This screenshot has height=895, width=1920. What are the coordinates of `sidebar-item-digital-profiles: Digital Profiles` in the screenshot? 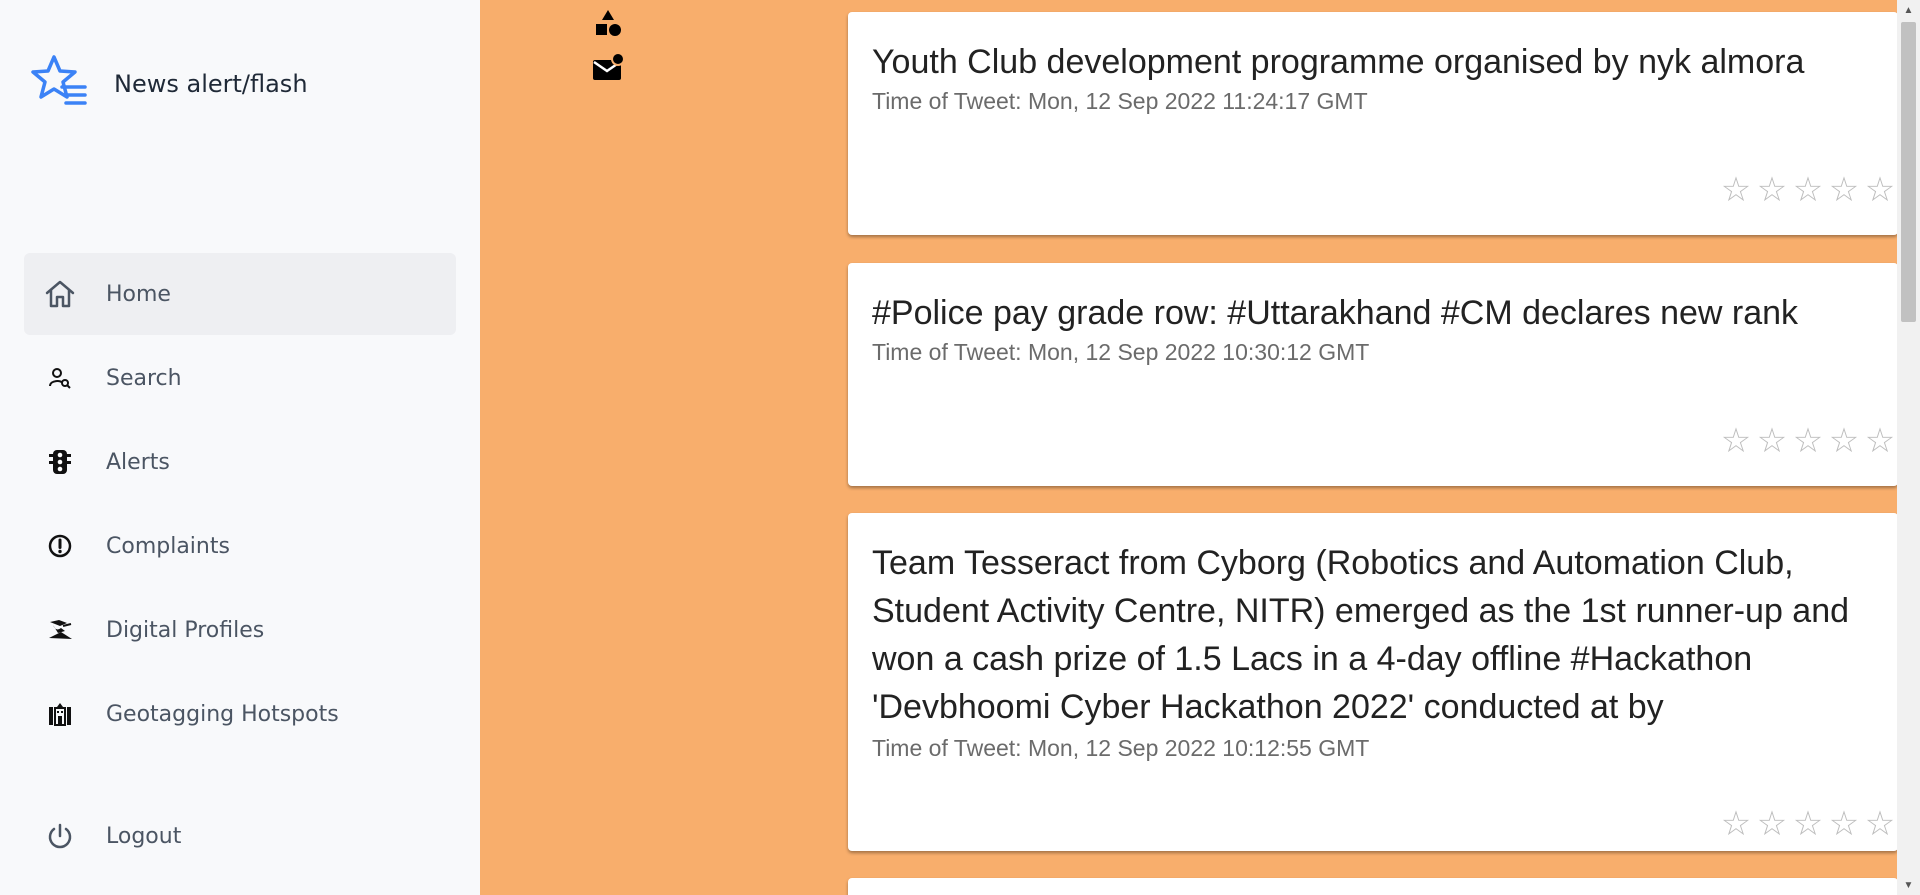 It's located at (240, 630).